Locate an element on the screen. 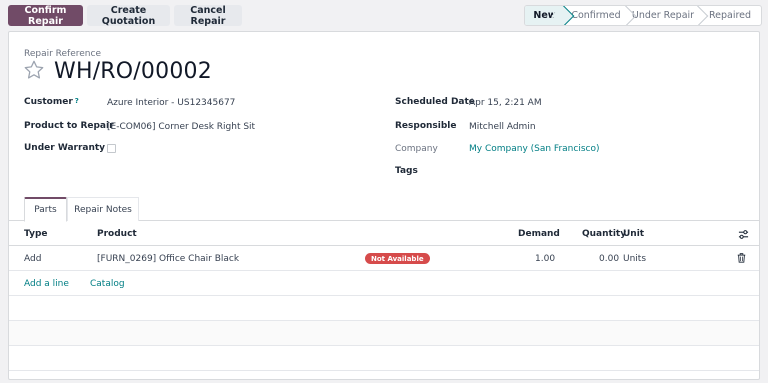  parts-table-header: Type Product Demand Quantity Unit is located at coordinates (384, 234).